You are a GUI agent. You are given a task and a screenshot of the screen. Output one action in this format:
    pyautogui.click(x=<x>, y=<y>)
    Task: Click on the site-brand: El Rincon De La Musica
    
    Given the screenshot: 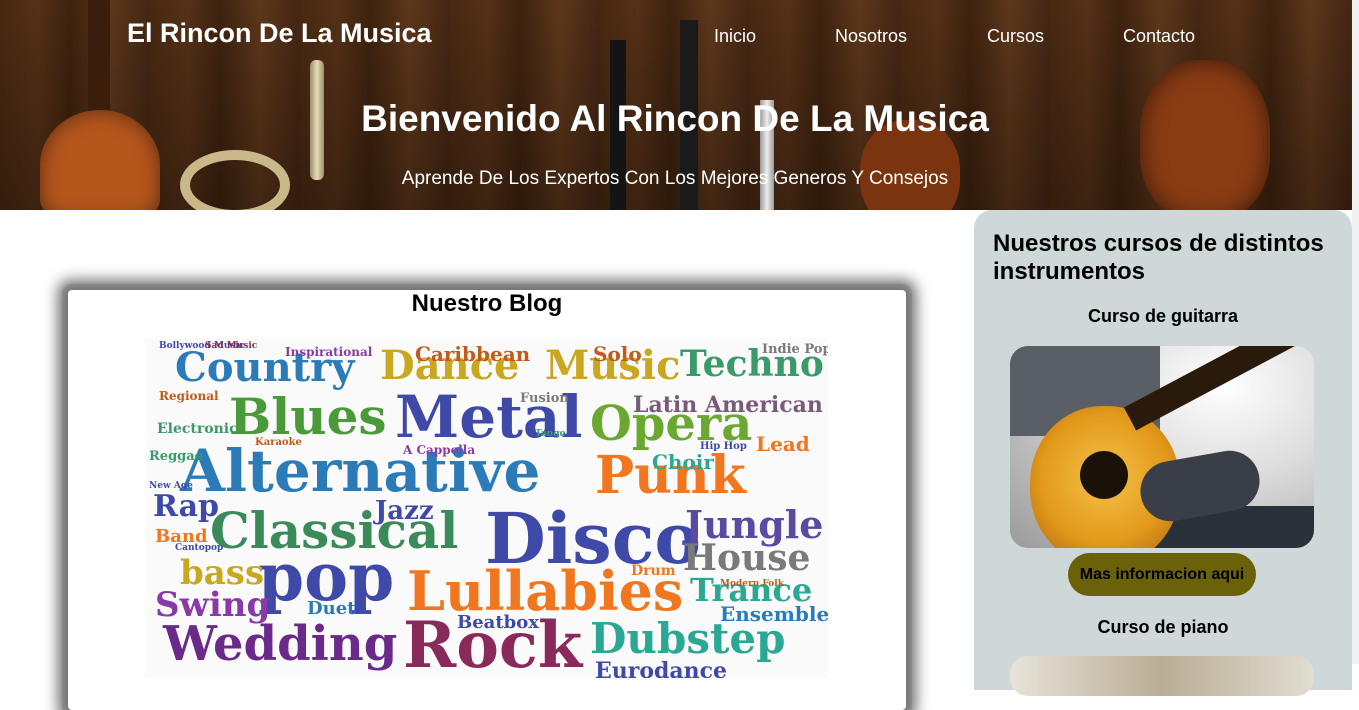 What is the action you would take?
    pyautogui.click(x=279, y=33)
    